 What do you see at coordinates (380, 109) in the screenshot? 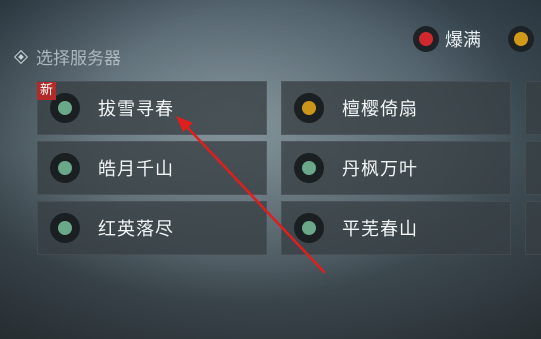
I see `server-name: 檀樱倚扇` at bounding box center [380, 109].